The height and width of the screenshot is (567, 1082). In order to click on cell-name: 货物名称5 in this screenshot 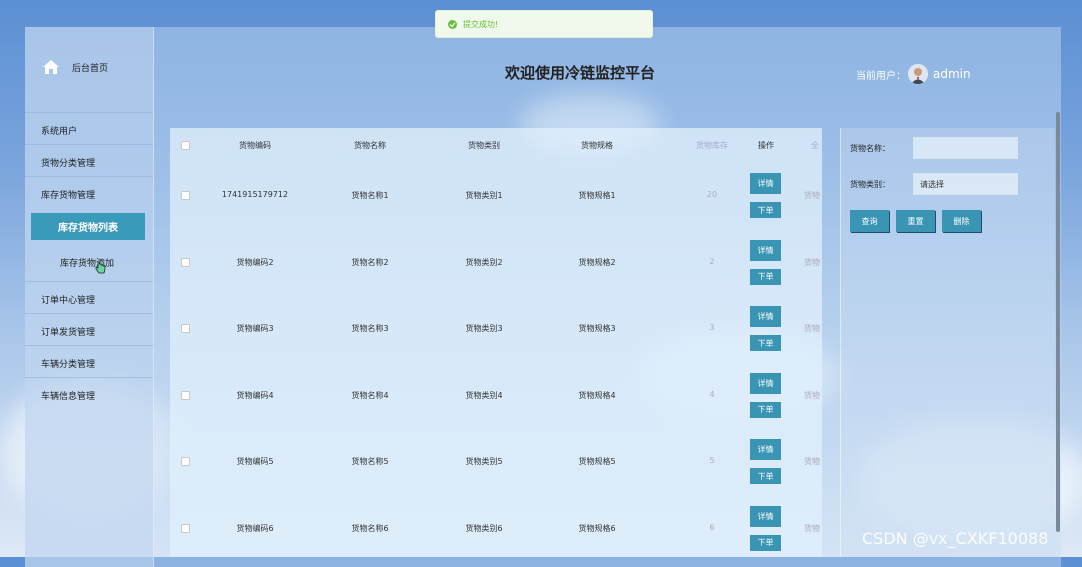, I will do `click(370, 462)`.